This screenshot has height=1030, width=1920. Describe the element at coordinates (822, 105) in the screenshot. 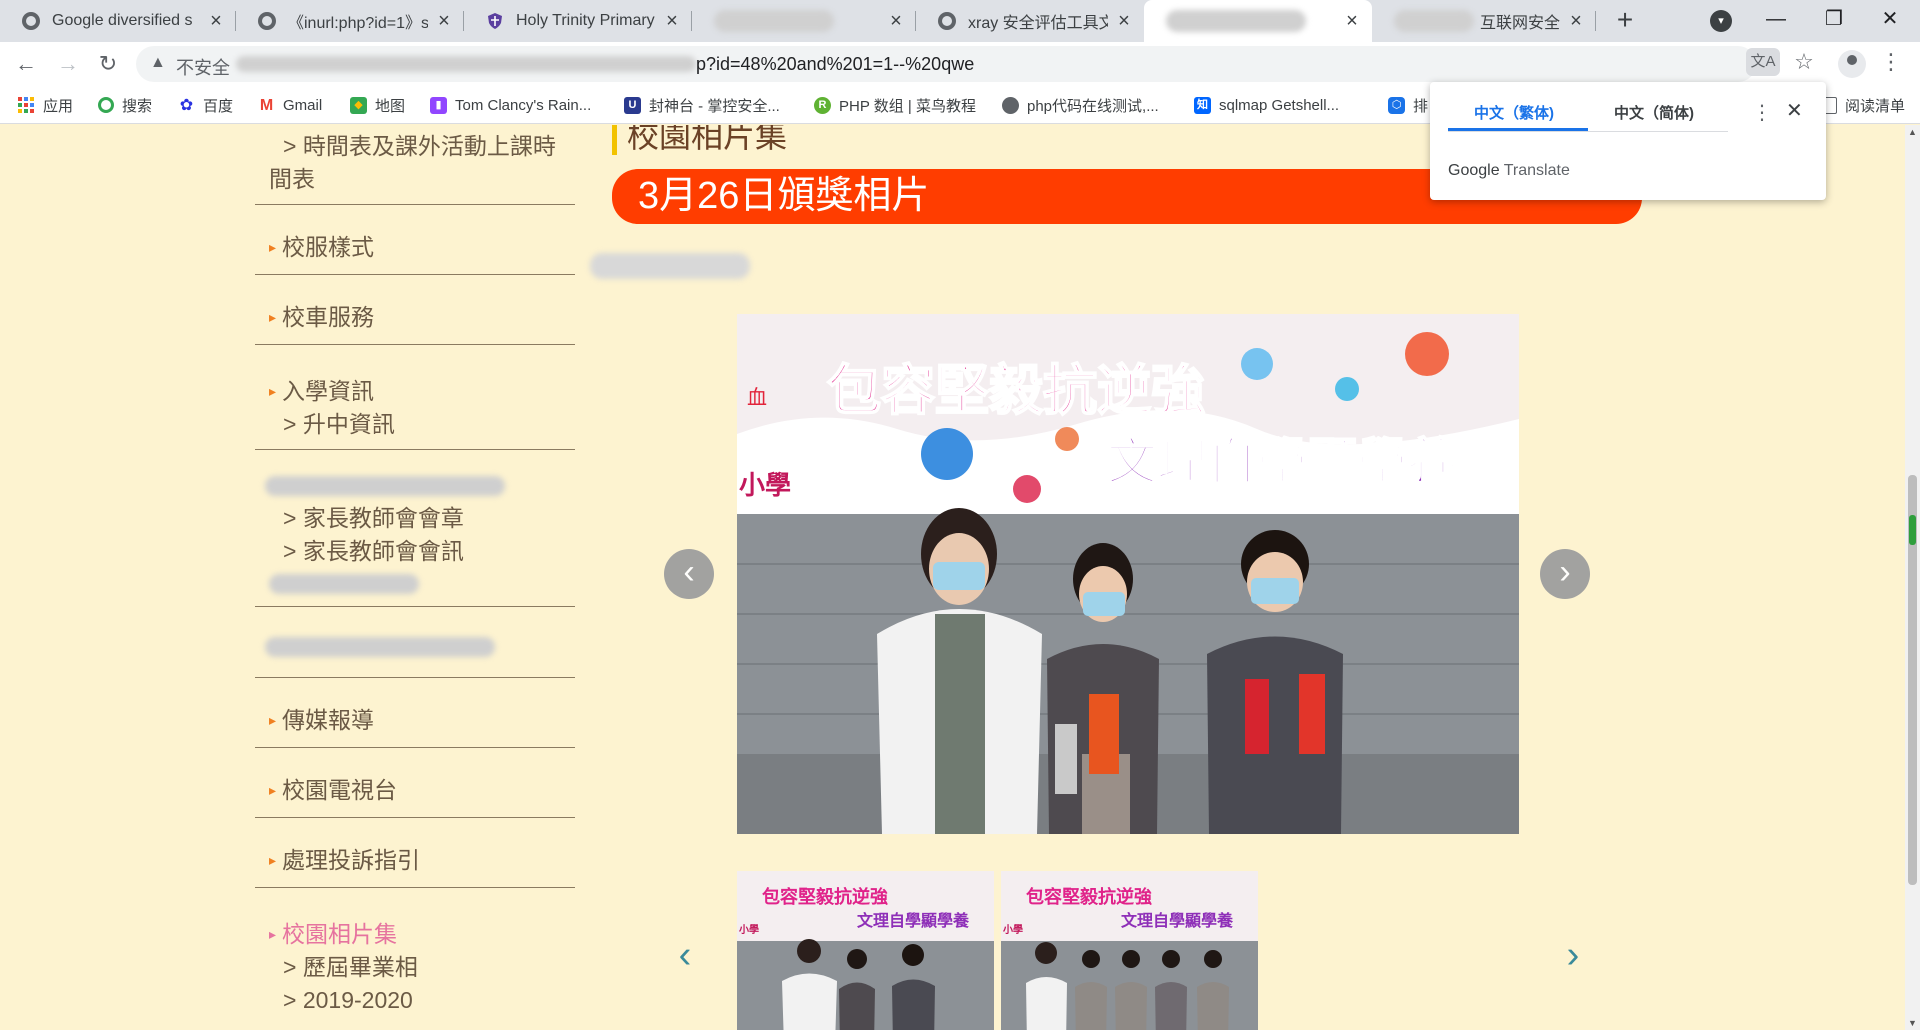

I see `runoob-icon: R` at that location.